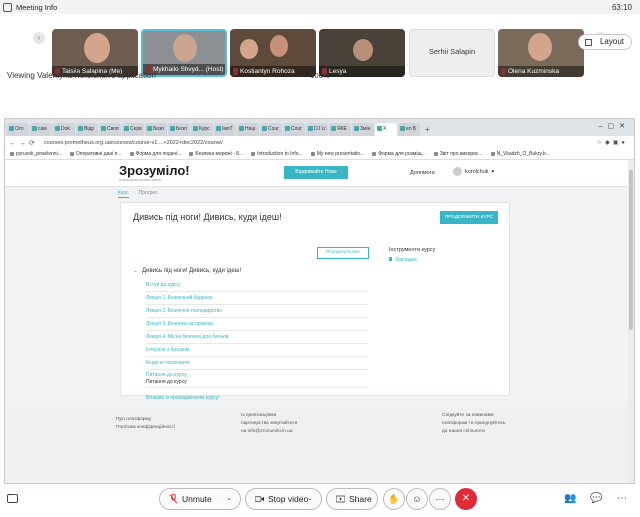 This screenshot has height=517, width=640. I want to click on browser-tab: Наці, so click(248, 129).